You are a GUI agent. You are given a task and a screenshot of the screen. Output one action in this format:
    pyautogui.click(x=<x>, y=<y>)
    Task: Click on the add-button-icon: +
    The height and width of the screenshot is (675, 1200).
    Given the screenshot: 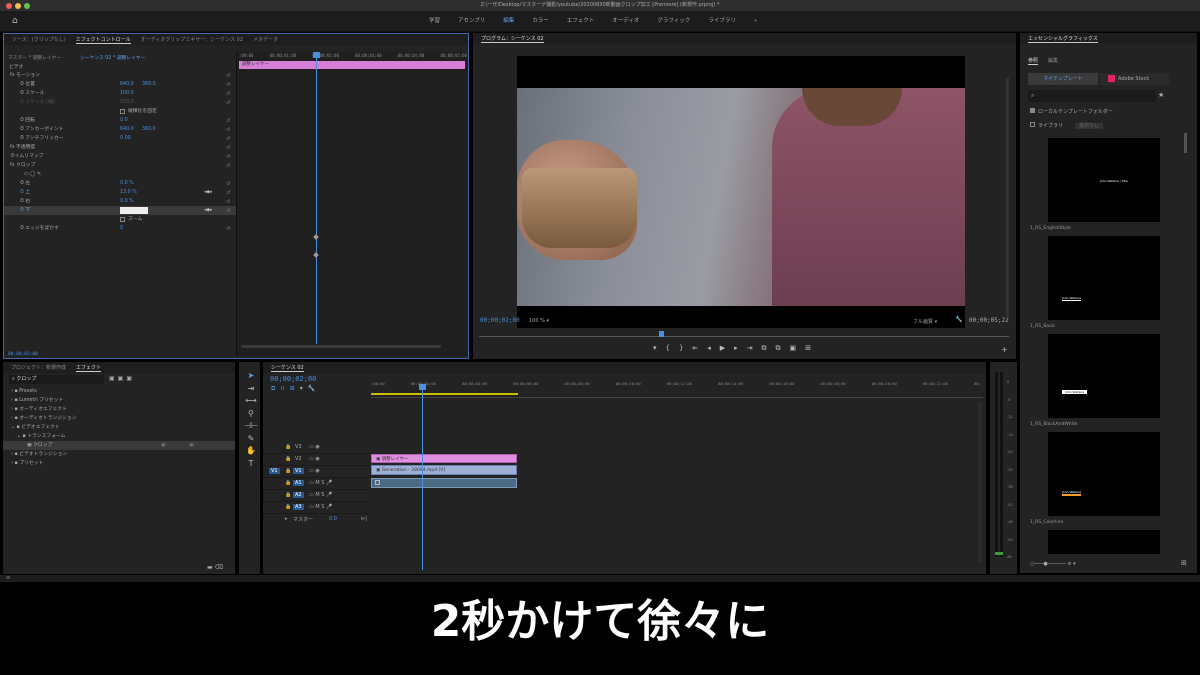 What is the action you would take?
    pyautogui.click(x=1004, y=349)
    